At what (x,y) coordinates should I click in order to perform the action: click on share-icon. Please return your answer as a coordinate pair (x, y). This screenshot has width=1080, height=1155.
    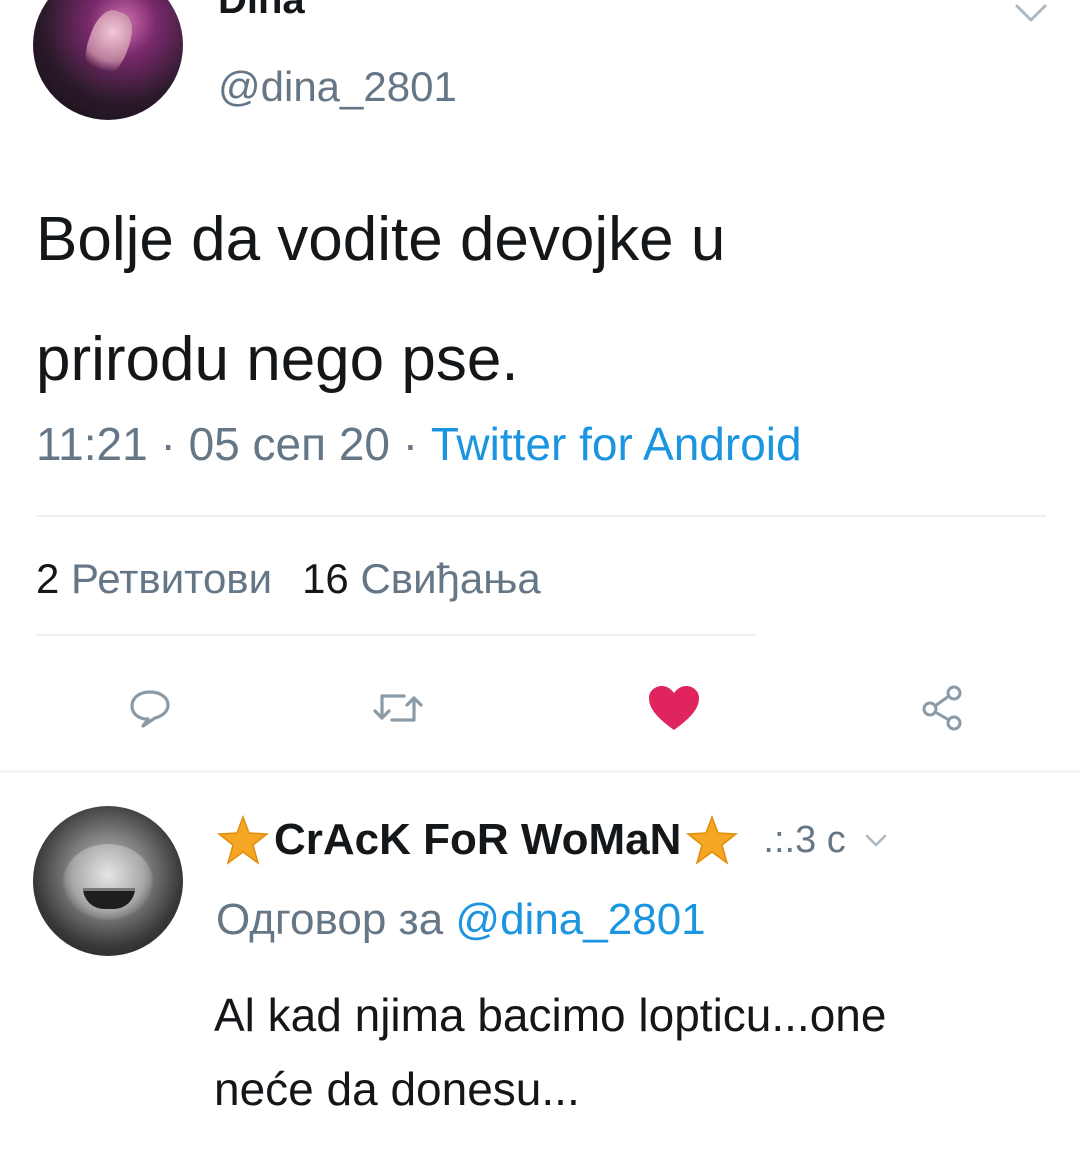
    Looking at the image, I should click on (942, 708).